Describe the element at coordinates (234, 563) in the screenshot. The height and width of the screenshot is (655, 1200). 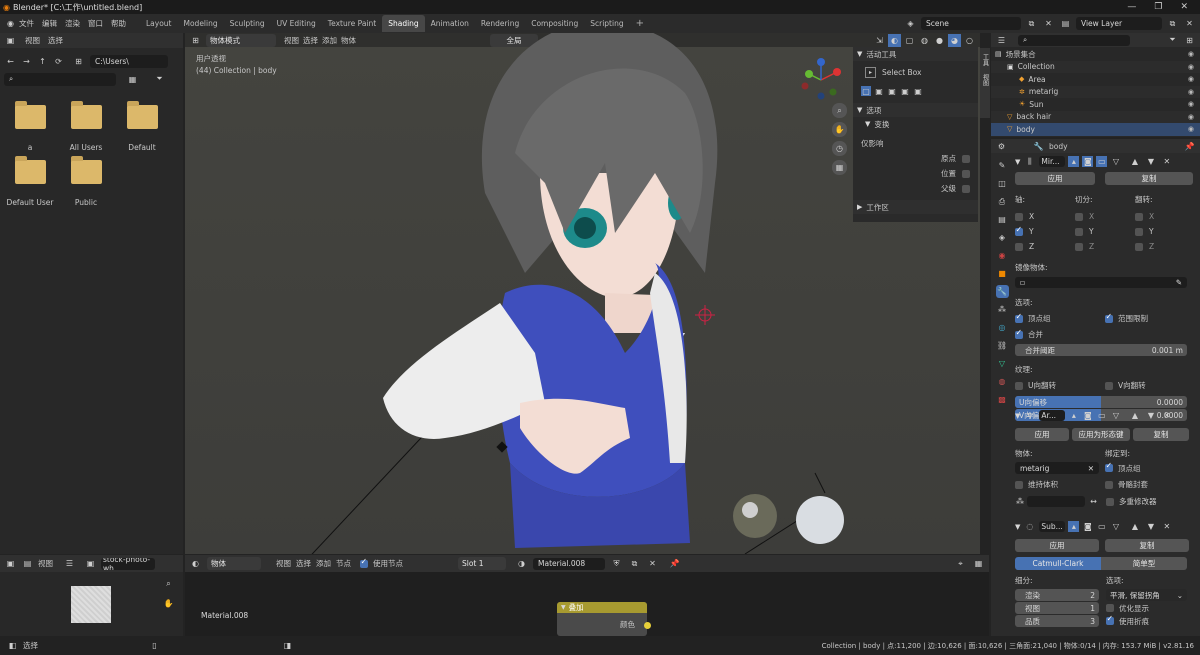
I see `shader-type-dropdown: 物体` at that location.